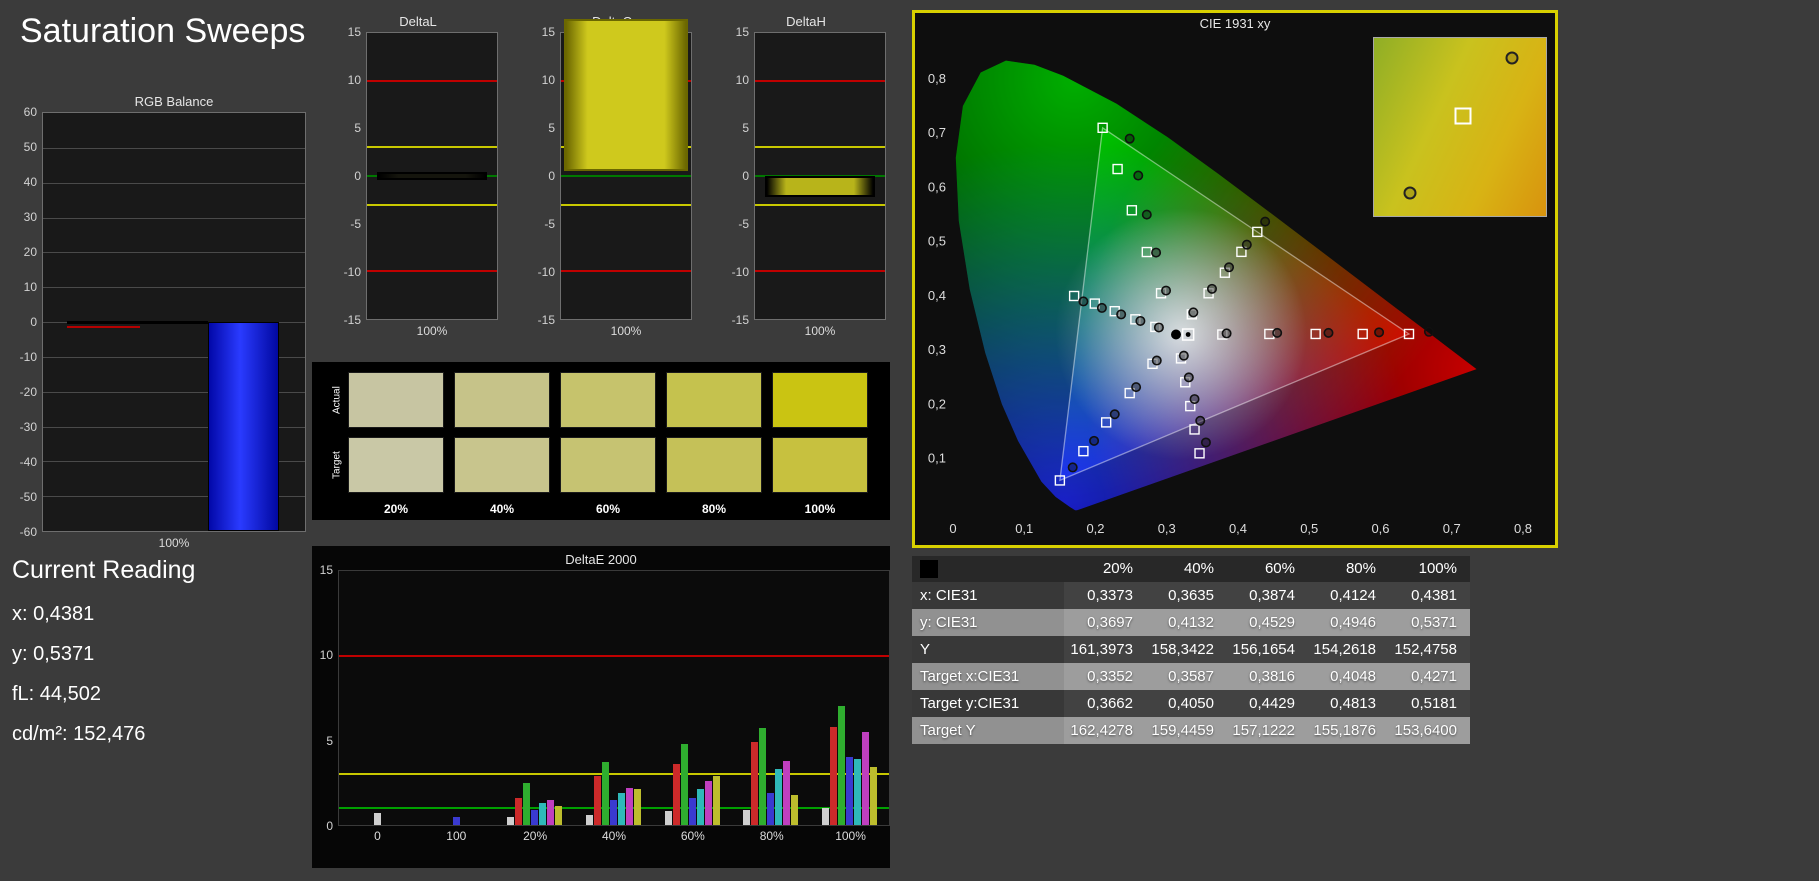  What do you see at coordinates (1101, 730) in the screenshot?
I see `table-cell: 162,4278` at bounding box center [1101, 730].